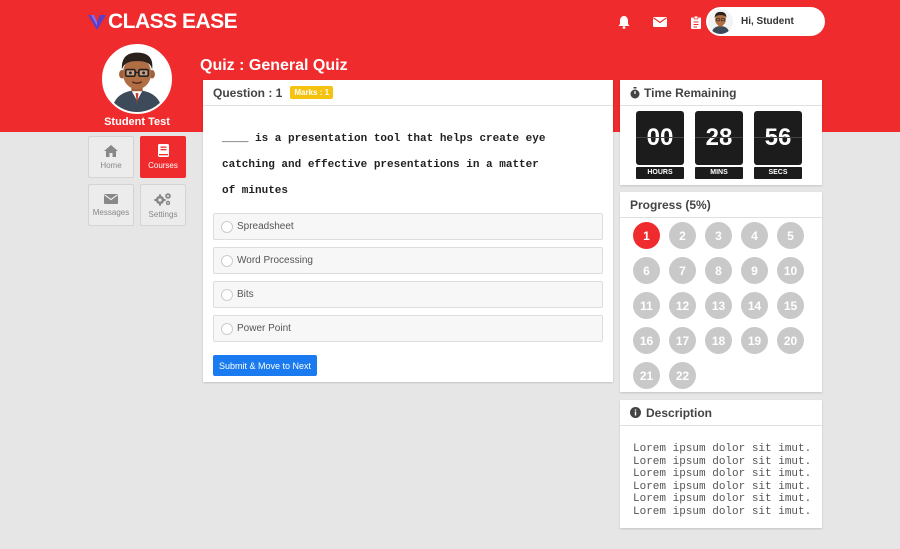 This screenshot has height=549, width=900. I want to click on question-number-button: 10, so click(790, 270).